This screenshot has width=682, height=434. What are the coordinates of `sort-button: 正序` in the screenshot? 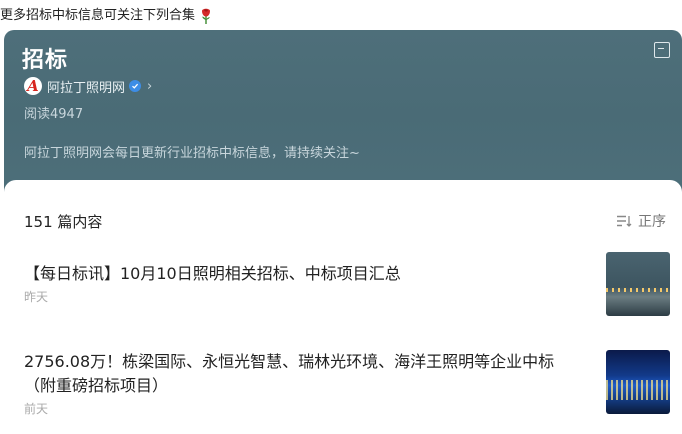 It's located at (641, 221).